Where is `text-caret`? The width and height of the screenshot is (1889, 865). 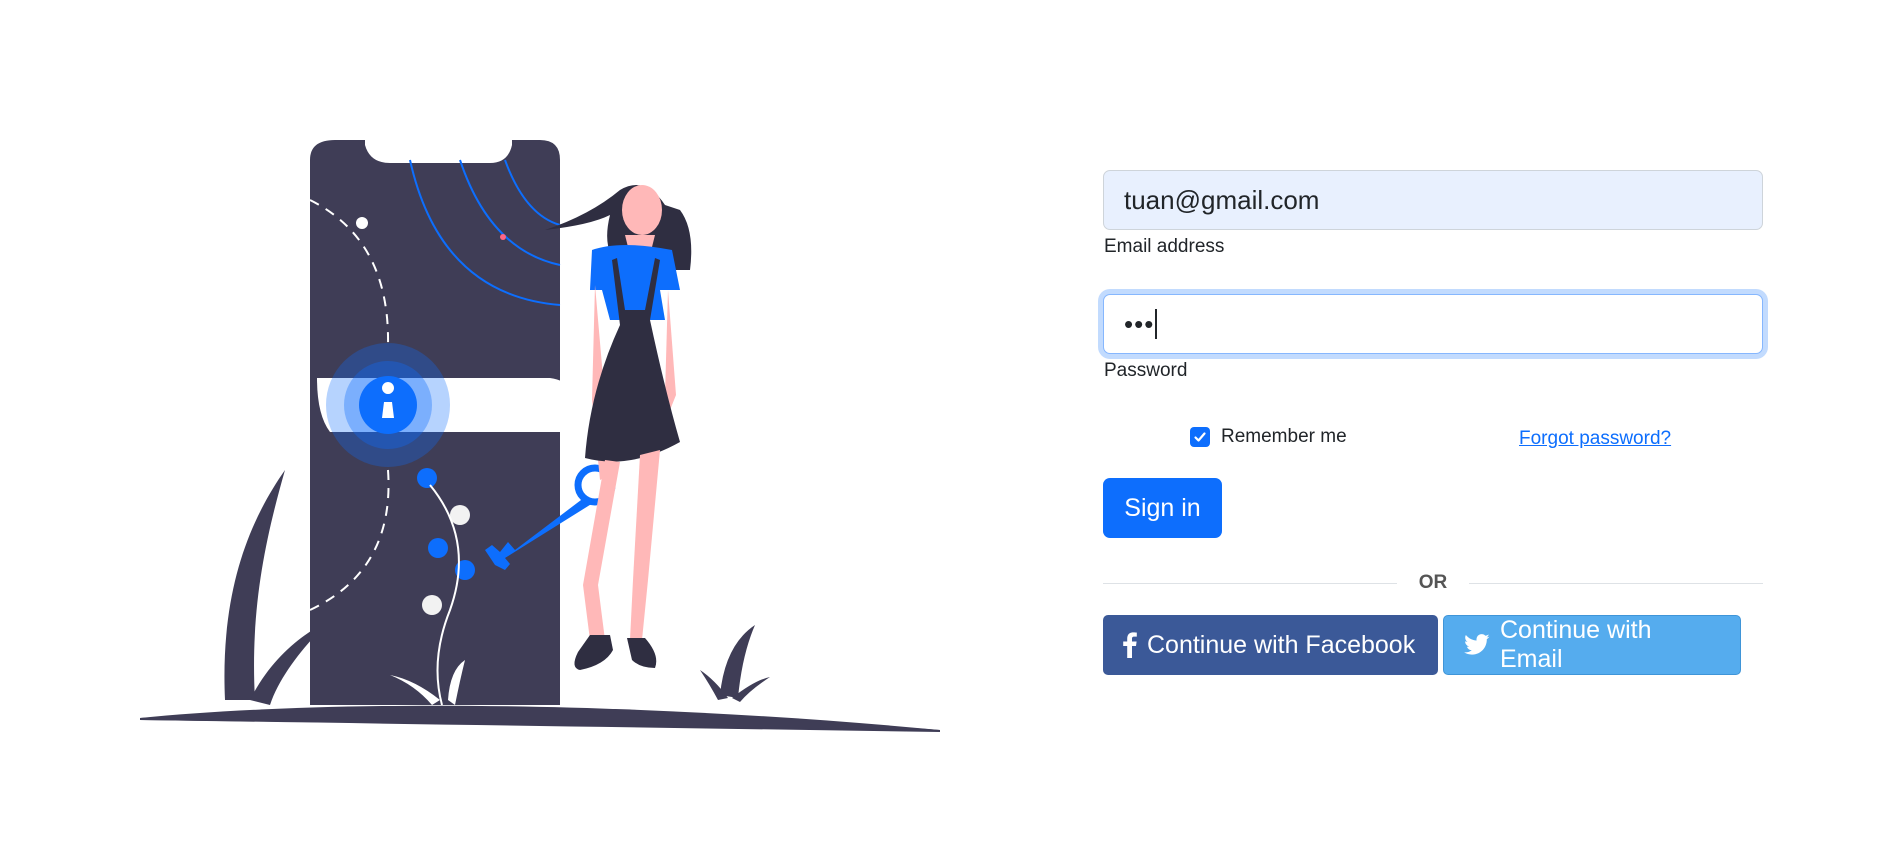 text-caret is located at coordinates (1156, 324).